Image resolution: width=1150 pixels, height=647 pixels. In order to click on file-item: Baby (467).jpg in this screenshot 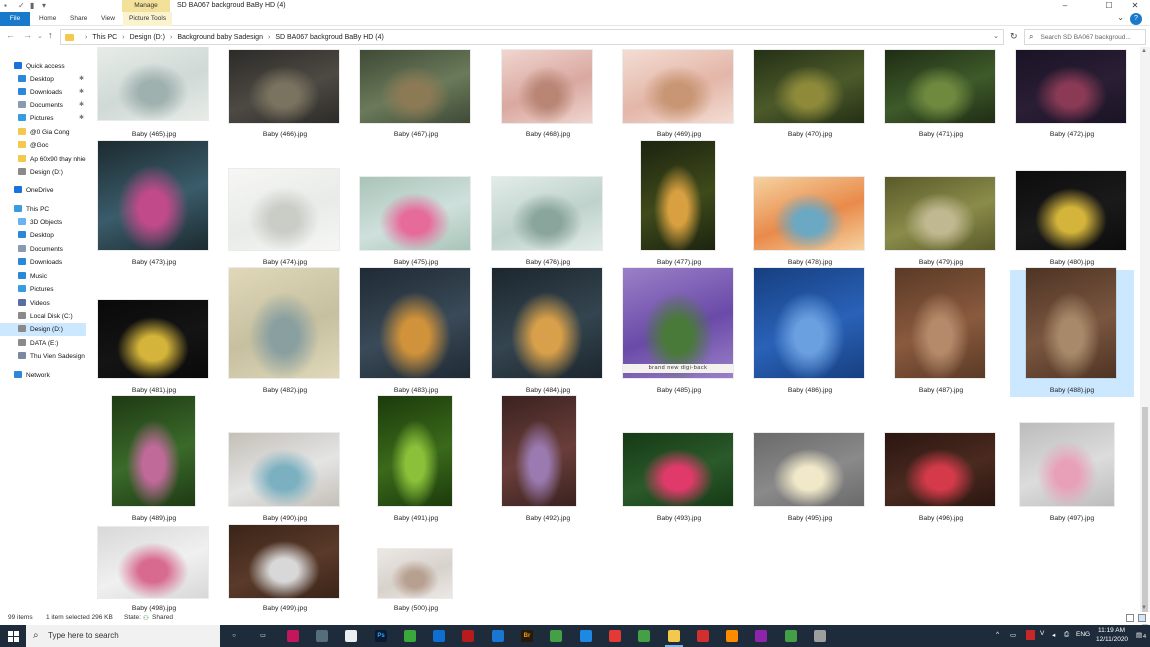, I will do `click(416, 94)`.